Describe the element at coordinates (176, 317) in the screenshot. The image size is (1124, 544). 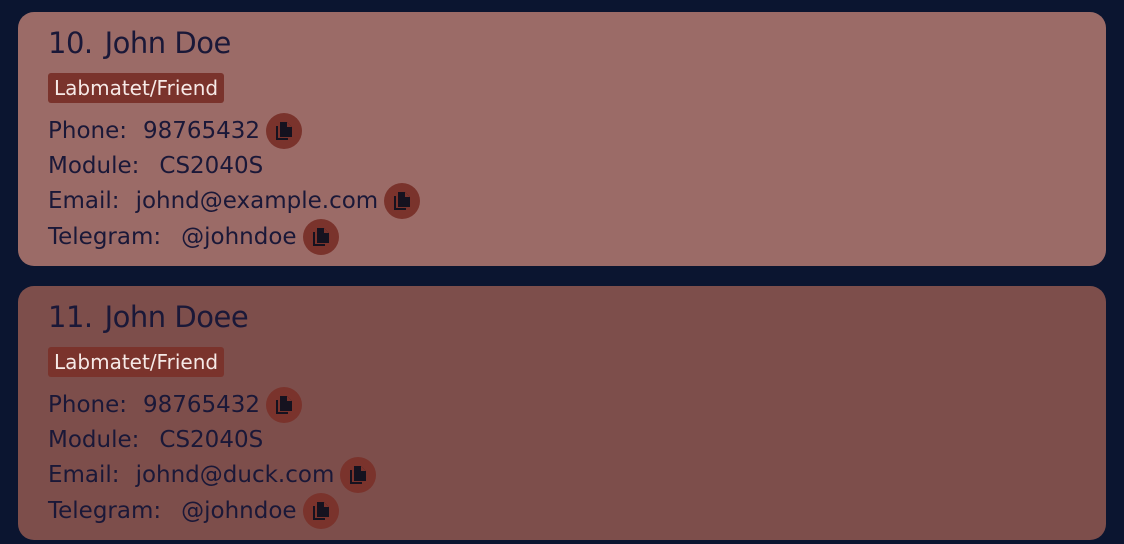
I see `contact-name: John Doee` at that location.